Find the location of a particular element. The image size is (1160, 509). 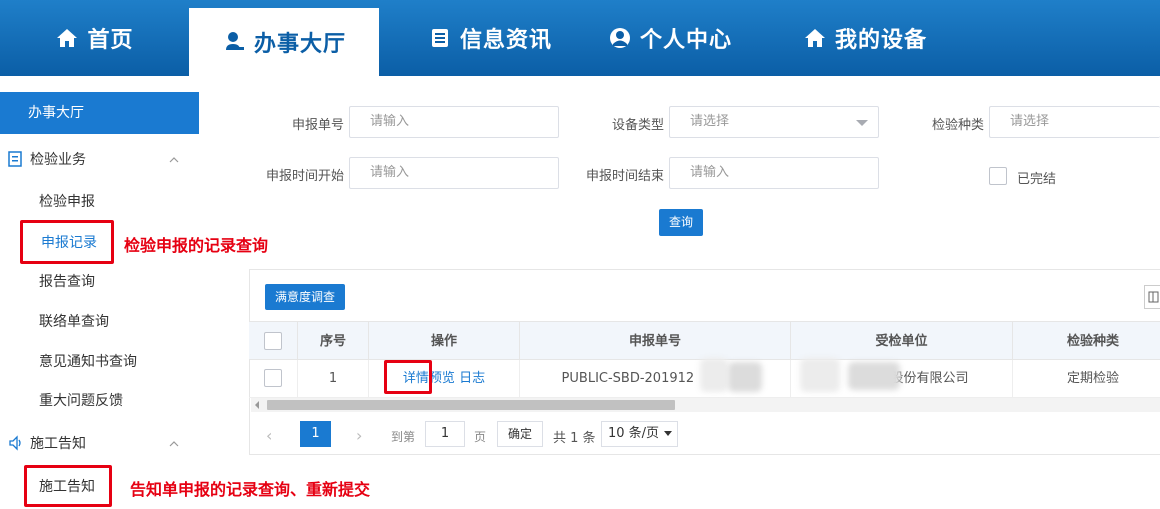

sidebar-item-opinion-query: 意见通知书查询 is located at coordinates (88, 361).